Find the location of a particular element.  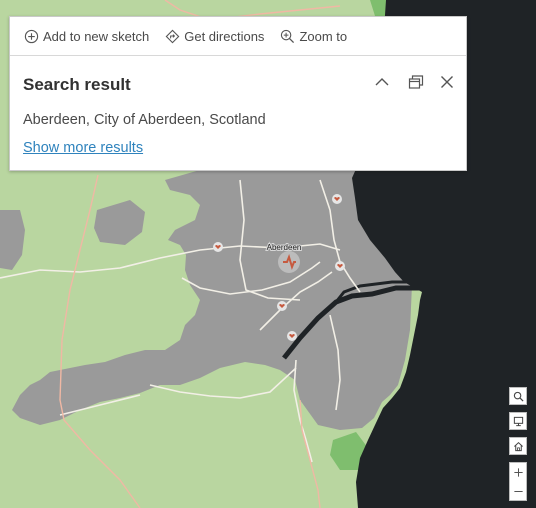

popup-actions-bar: Add to new sketch Get directions Zoom to is located at coordinates (238, 36).